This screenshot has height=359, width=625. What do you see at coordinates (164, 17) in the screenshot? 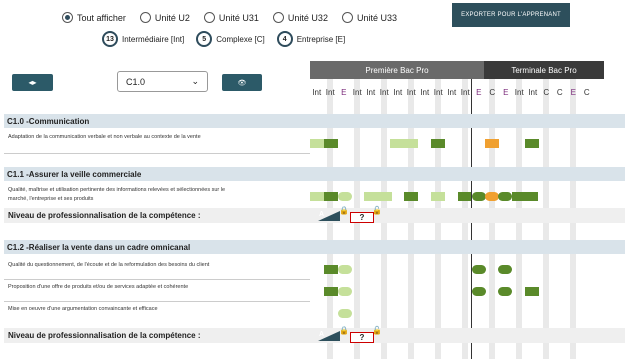
I see `radio-unite-u2: Unité U2` at bounding box center [164, 17].